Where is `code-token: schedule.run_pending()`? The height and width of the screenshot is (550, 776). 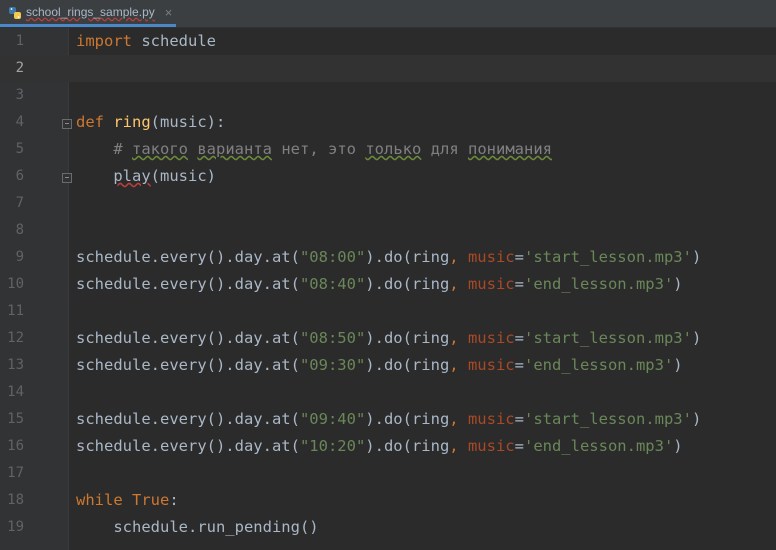 code-token: schedule.run_pending() is located at coordinates (197, 527).